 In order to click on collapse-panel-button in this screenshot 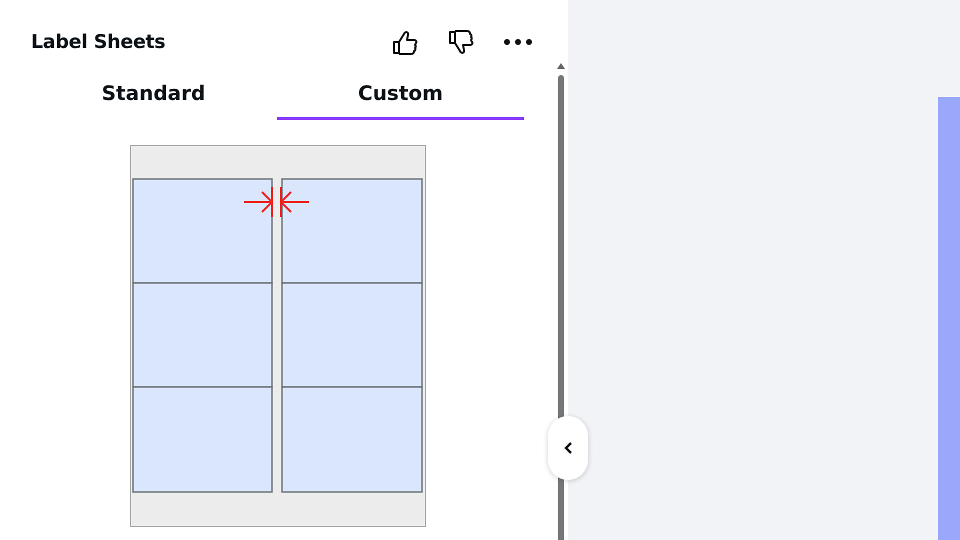, I will do `click(568, 448)`.